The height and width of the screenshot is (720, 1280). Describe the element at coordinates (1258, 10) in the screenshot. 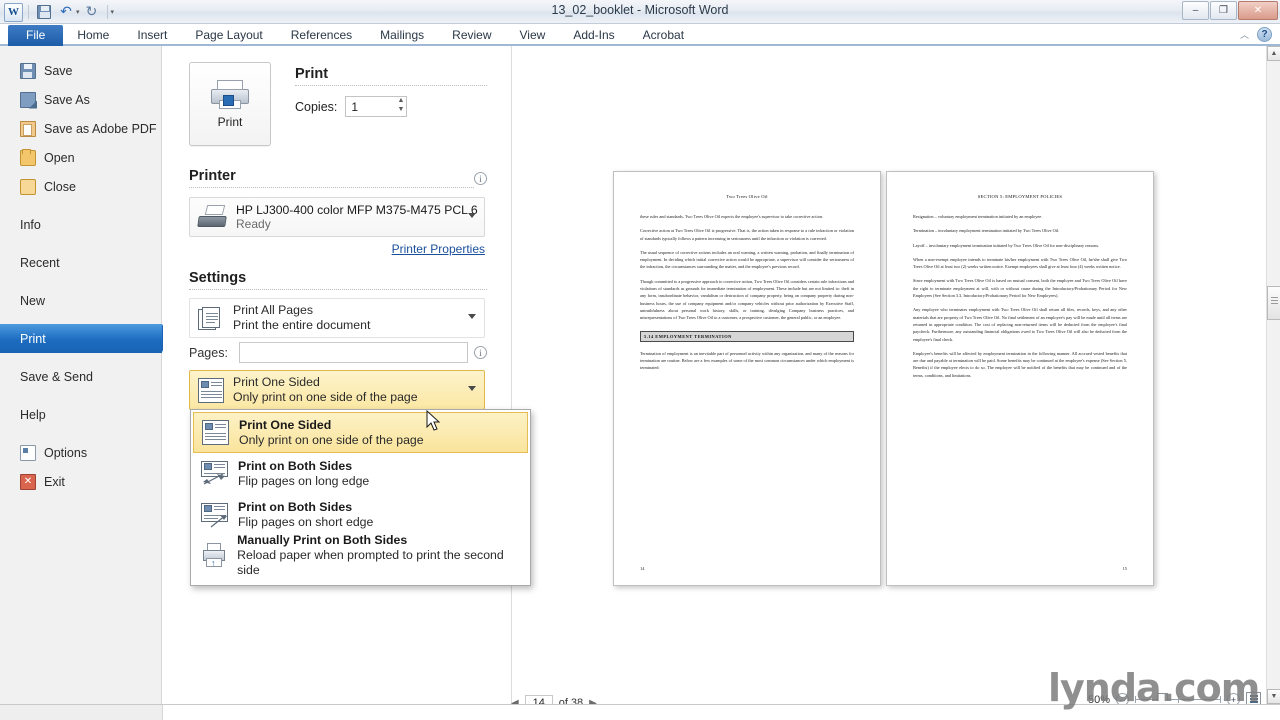

I see `close-button: ✕` at that location.